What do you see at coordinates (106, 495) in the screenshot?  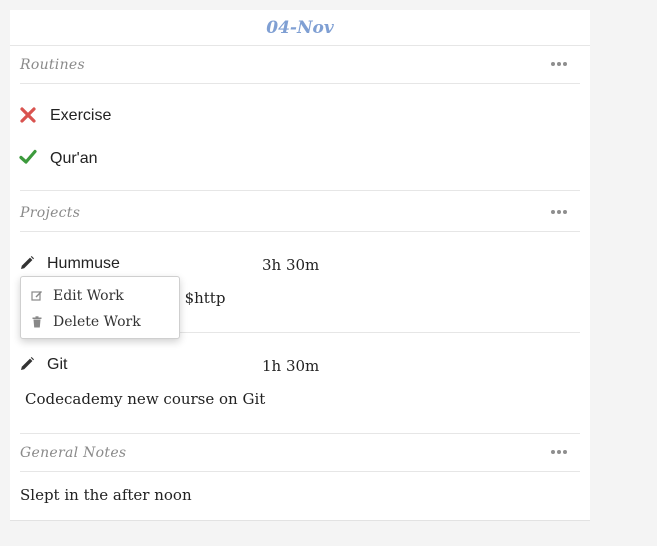 I see `general-notes-text: Slept in the after noon` at bounding box center [106, 495].